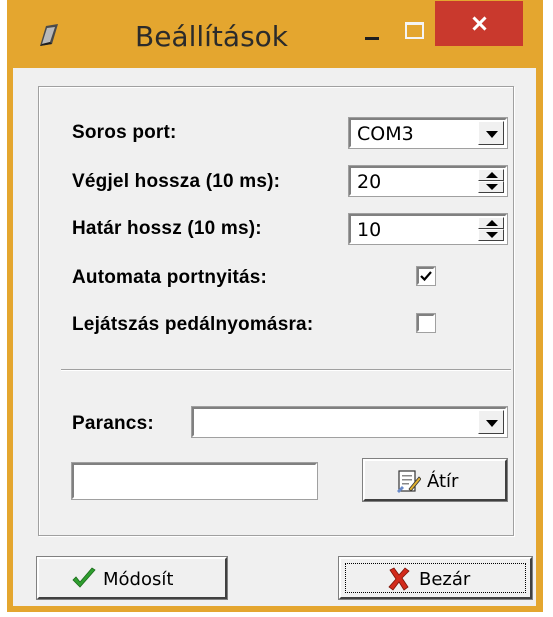 Image resolution: width=553 pixels, height=617 pixels. I want to click on close-window-button, so click(479, 23).